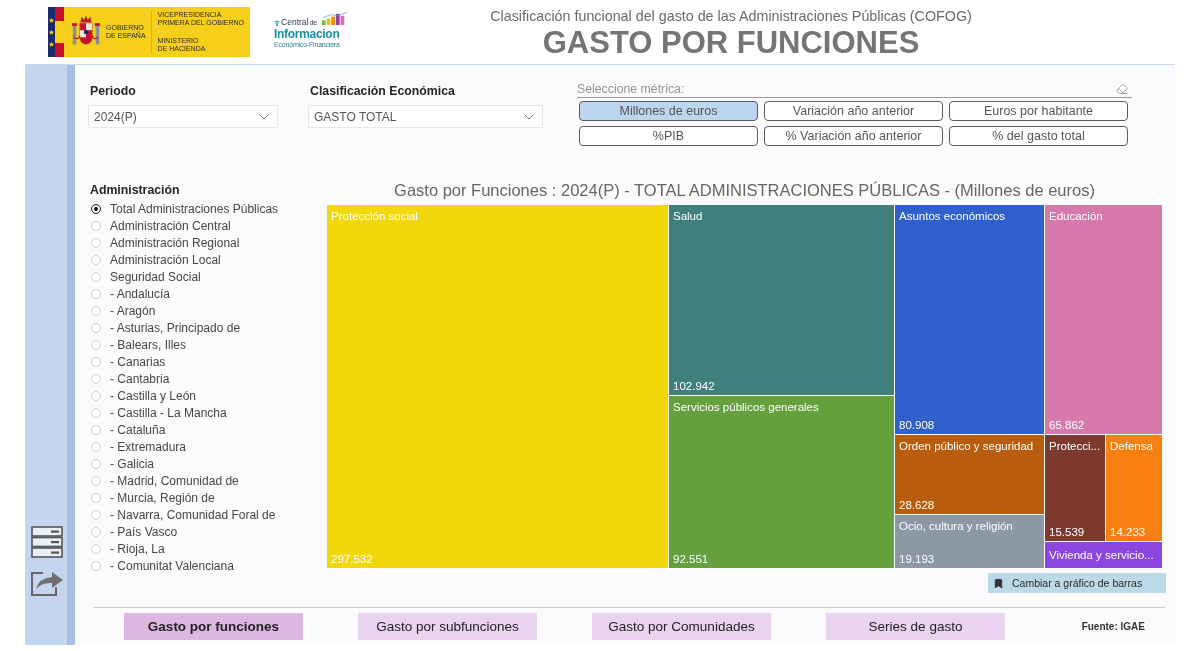 The height and width of the screenshot is (651, 1200). I want to click on filter-label: Administración, so click(135, 190).